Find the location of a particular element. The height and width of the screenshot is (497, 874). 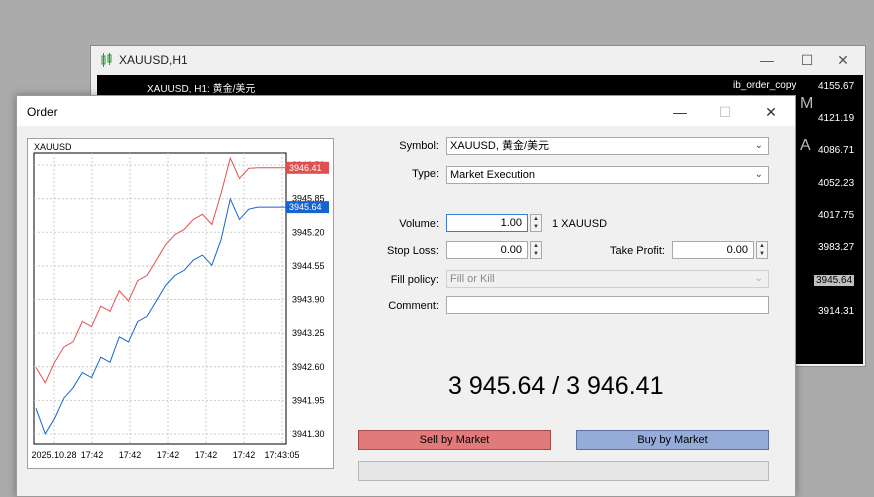

fill-policy-value: Fill or Kill is located at coordinates (472, 279).